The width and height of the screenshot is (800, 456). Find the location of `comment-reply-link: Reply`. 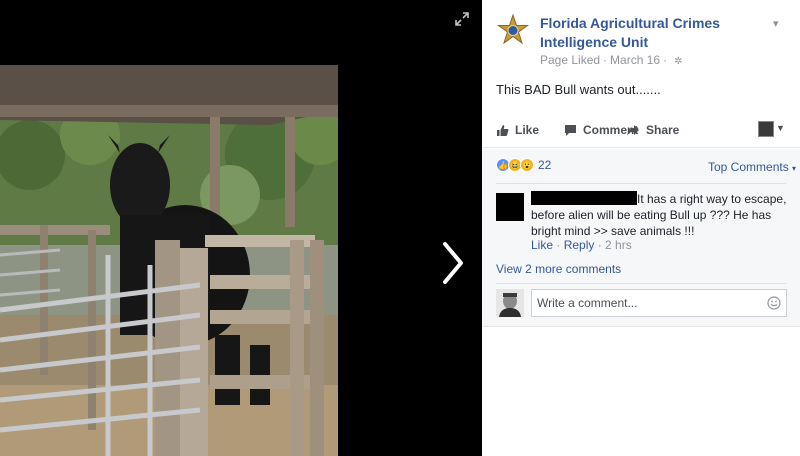

comment-reply-link: Reply is located at coordinates (579, 245).